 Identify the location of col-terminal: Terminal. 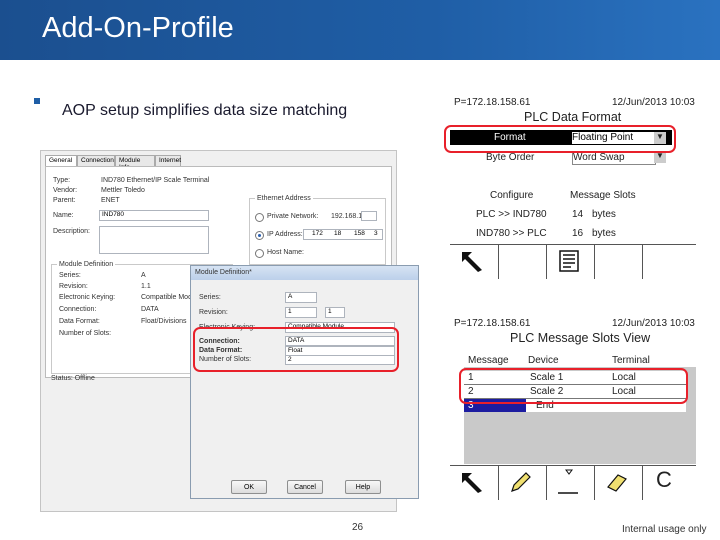
(631, 360).